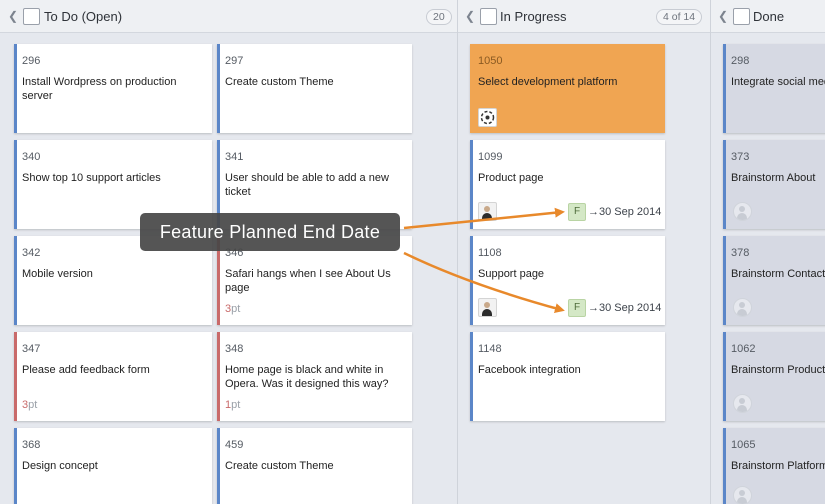 The image size is (825, 504). I want to click on card-title: Select development platform, so click(548, 82).